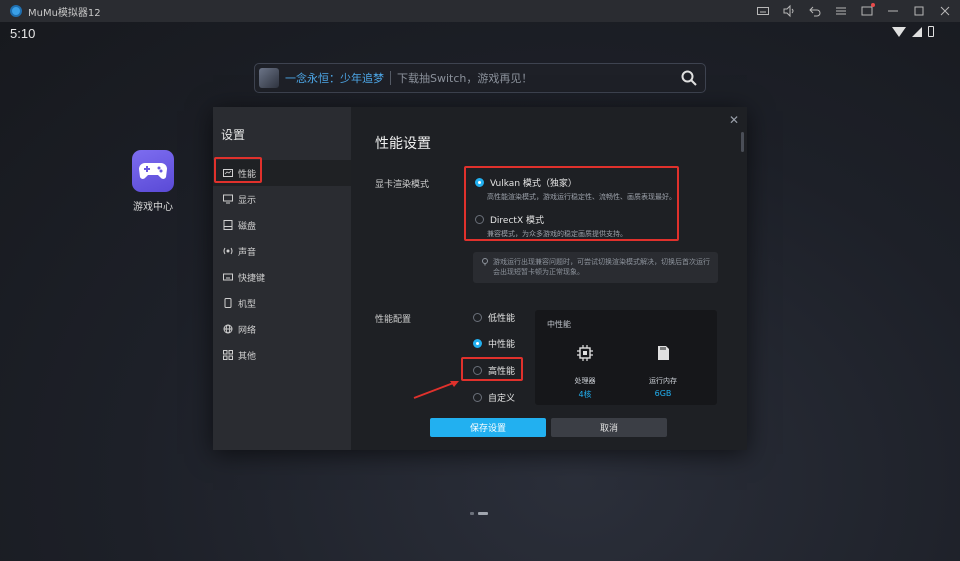 This screenshot has height=561, width=960. Describe the element at coordinates (247, 226) in the screenshot. I see `sidebar-item-label: 磁盘` at that location.